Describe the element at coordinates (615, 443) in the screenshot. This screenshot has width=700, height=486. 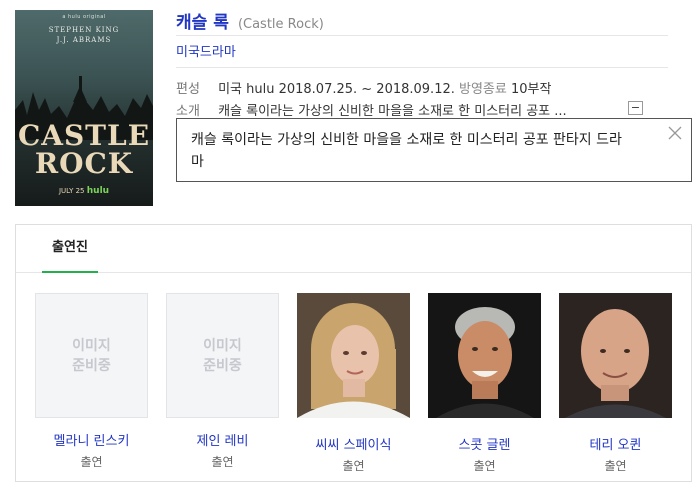
I see `cast-name: 테리 오퀸` at that location.